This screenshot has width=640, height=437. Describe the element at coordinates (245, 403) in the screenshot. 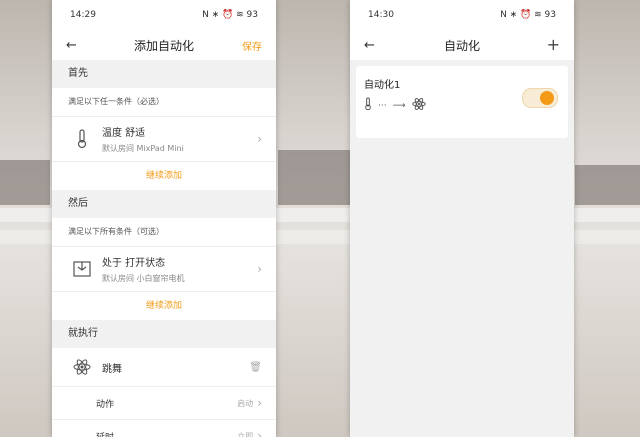

I see `action-row-value: 启动` at that location.